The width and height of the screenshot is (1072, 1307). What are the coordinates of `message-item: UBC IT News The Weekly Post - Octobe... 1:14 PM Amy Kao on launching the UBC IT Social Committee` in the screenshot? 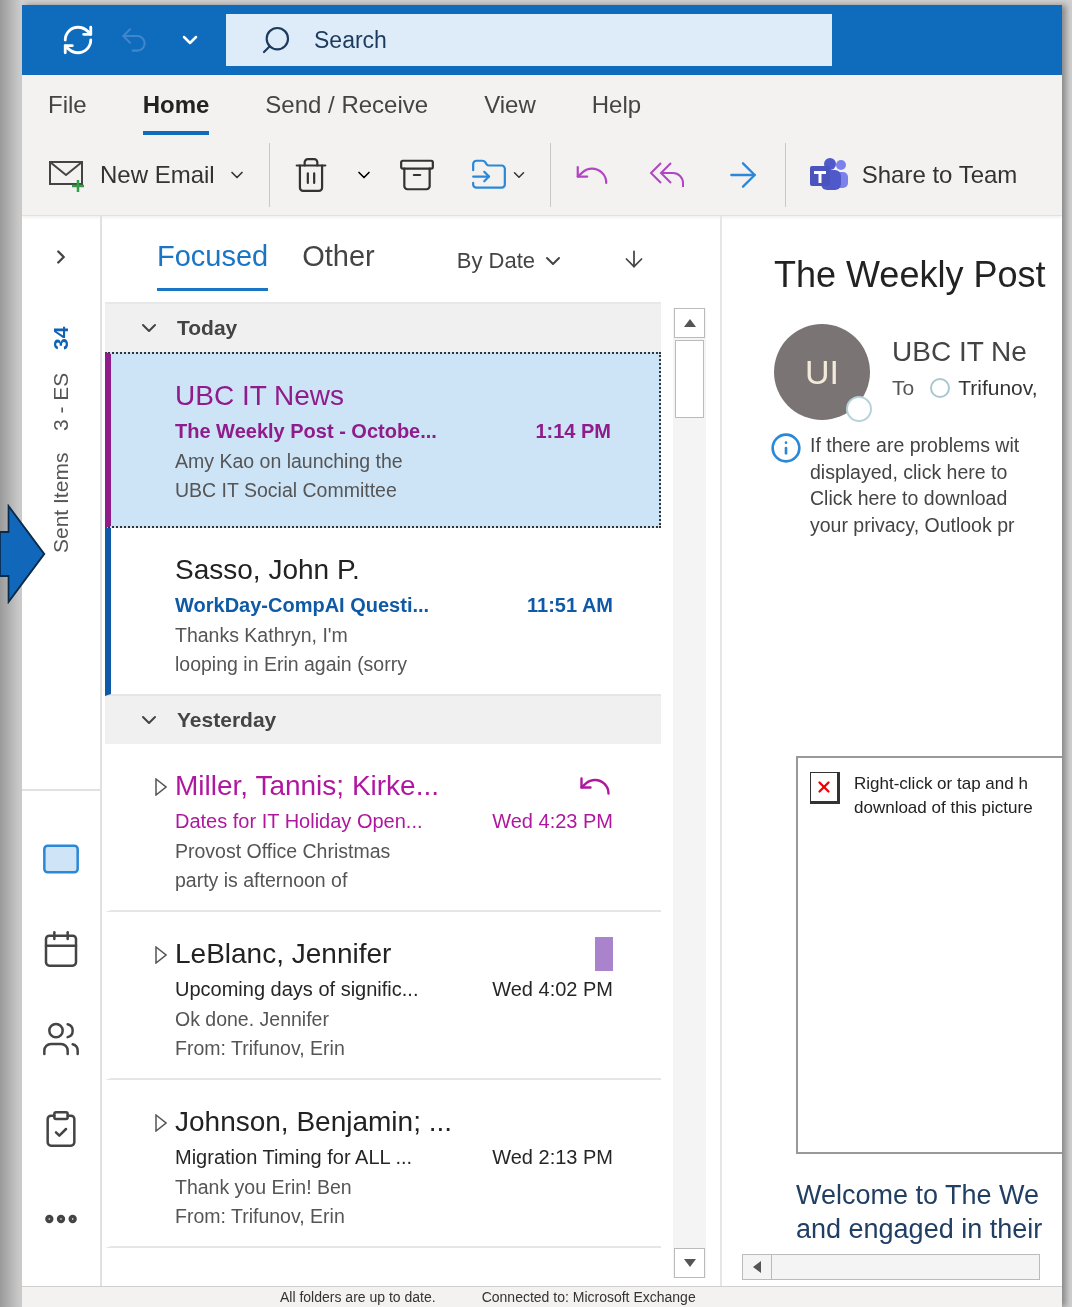 It's located at (383, 440).